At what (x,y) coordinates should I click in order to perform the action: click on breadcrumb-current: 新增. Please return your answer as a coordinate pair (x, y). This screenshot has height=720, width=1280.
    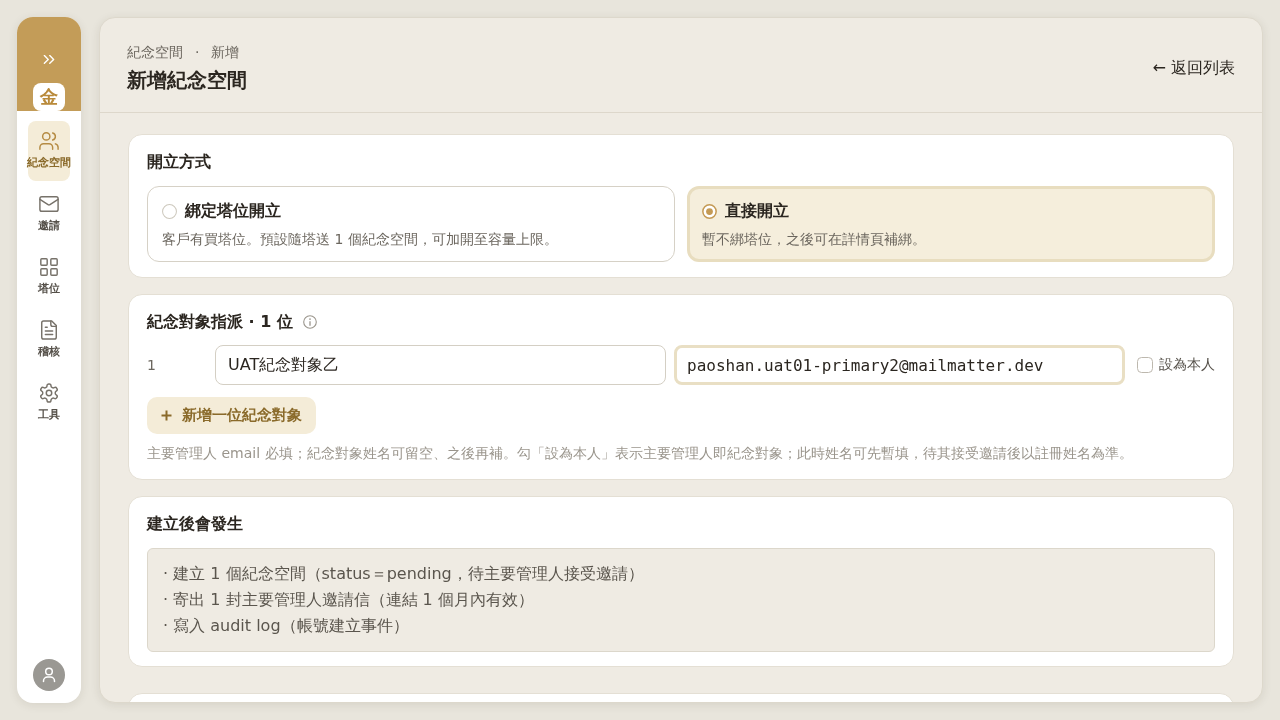
    Looking at the image, I should click on (225, 52).